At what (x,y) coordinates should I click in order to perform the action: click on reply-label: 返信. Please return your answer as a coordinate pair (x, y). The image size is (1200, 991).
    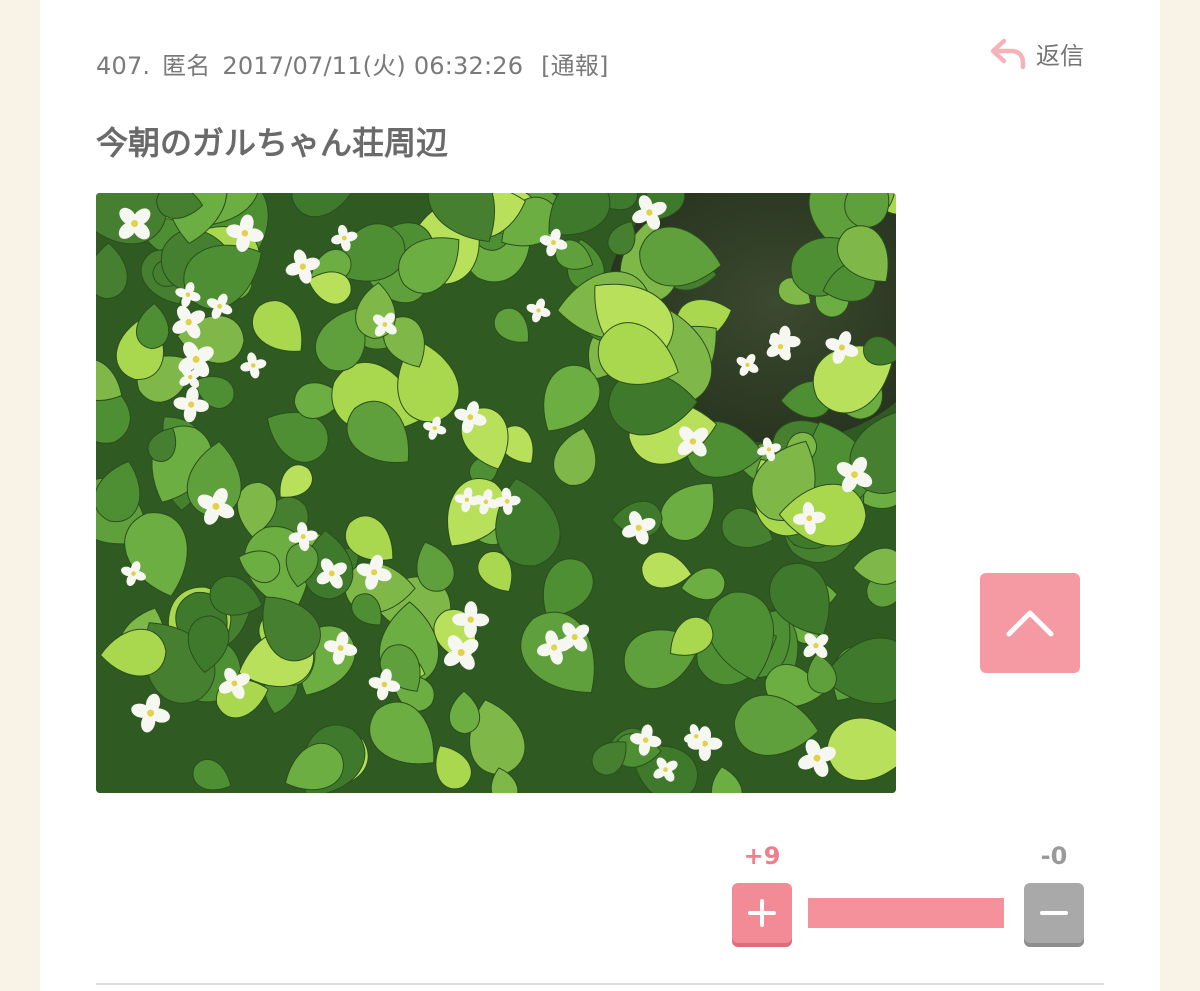
    Looking at the image, I should click on (1060, 56).